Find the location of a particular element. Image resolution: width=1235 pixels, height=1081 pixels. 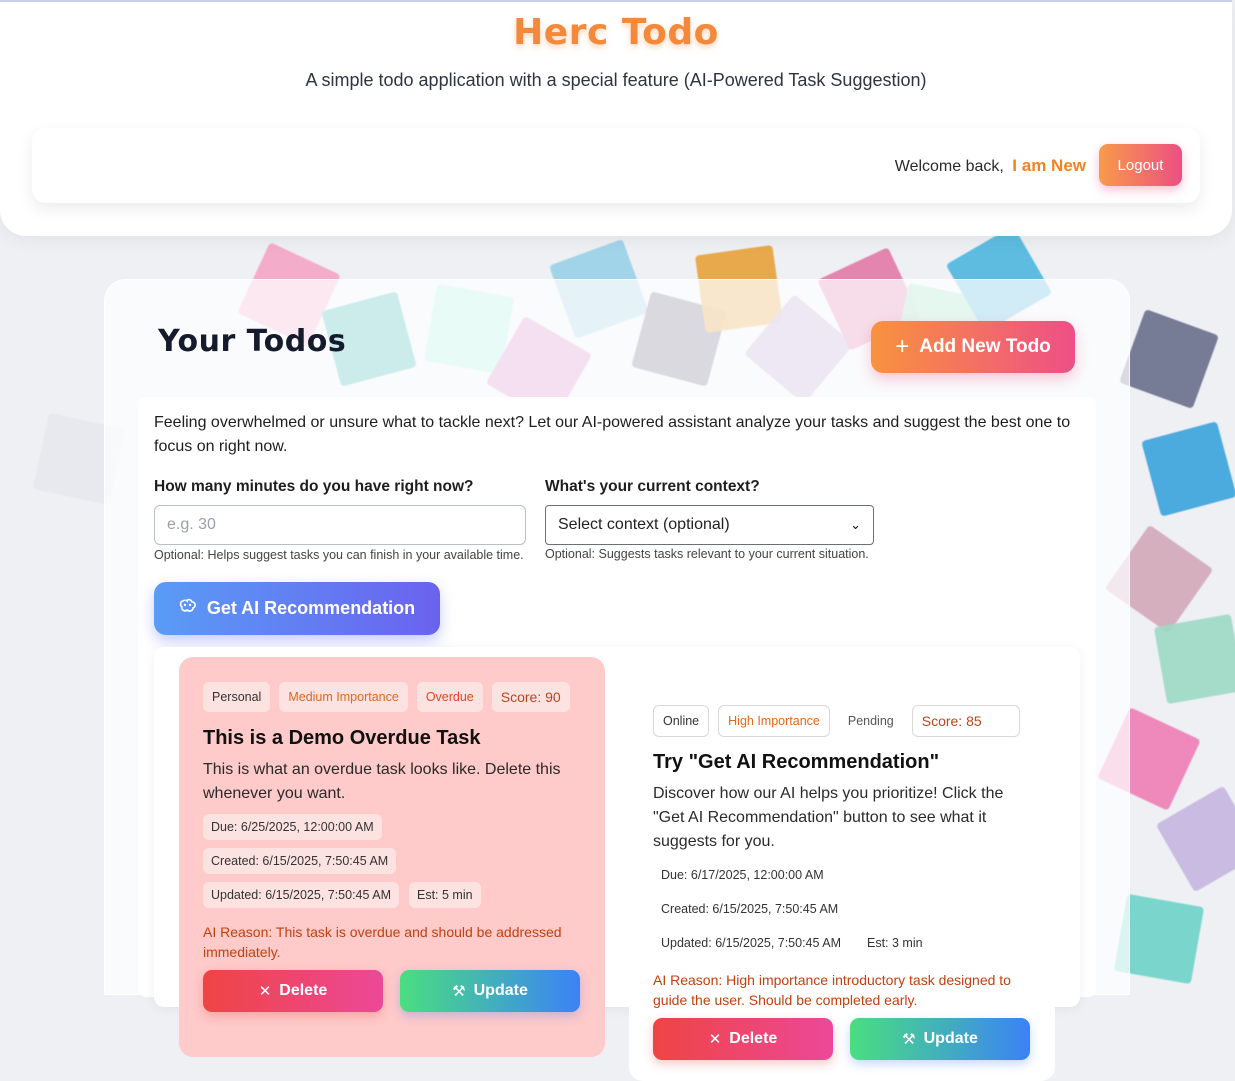

brain-icon is located at coordinates (188, 608).